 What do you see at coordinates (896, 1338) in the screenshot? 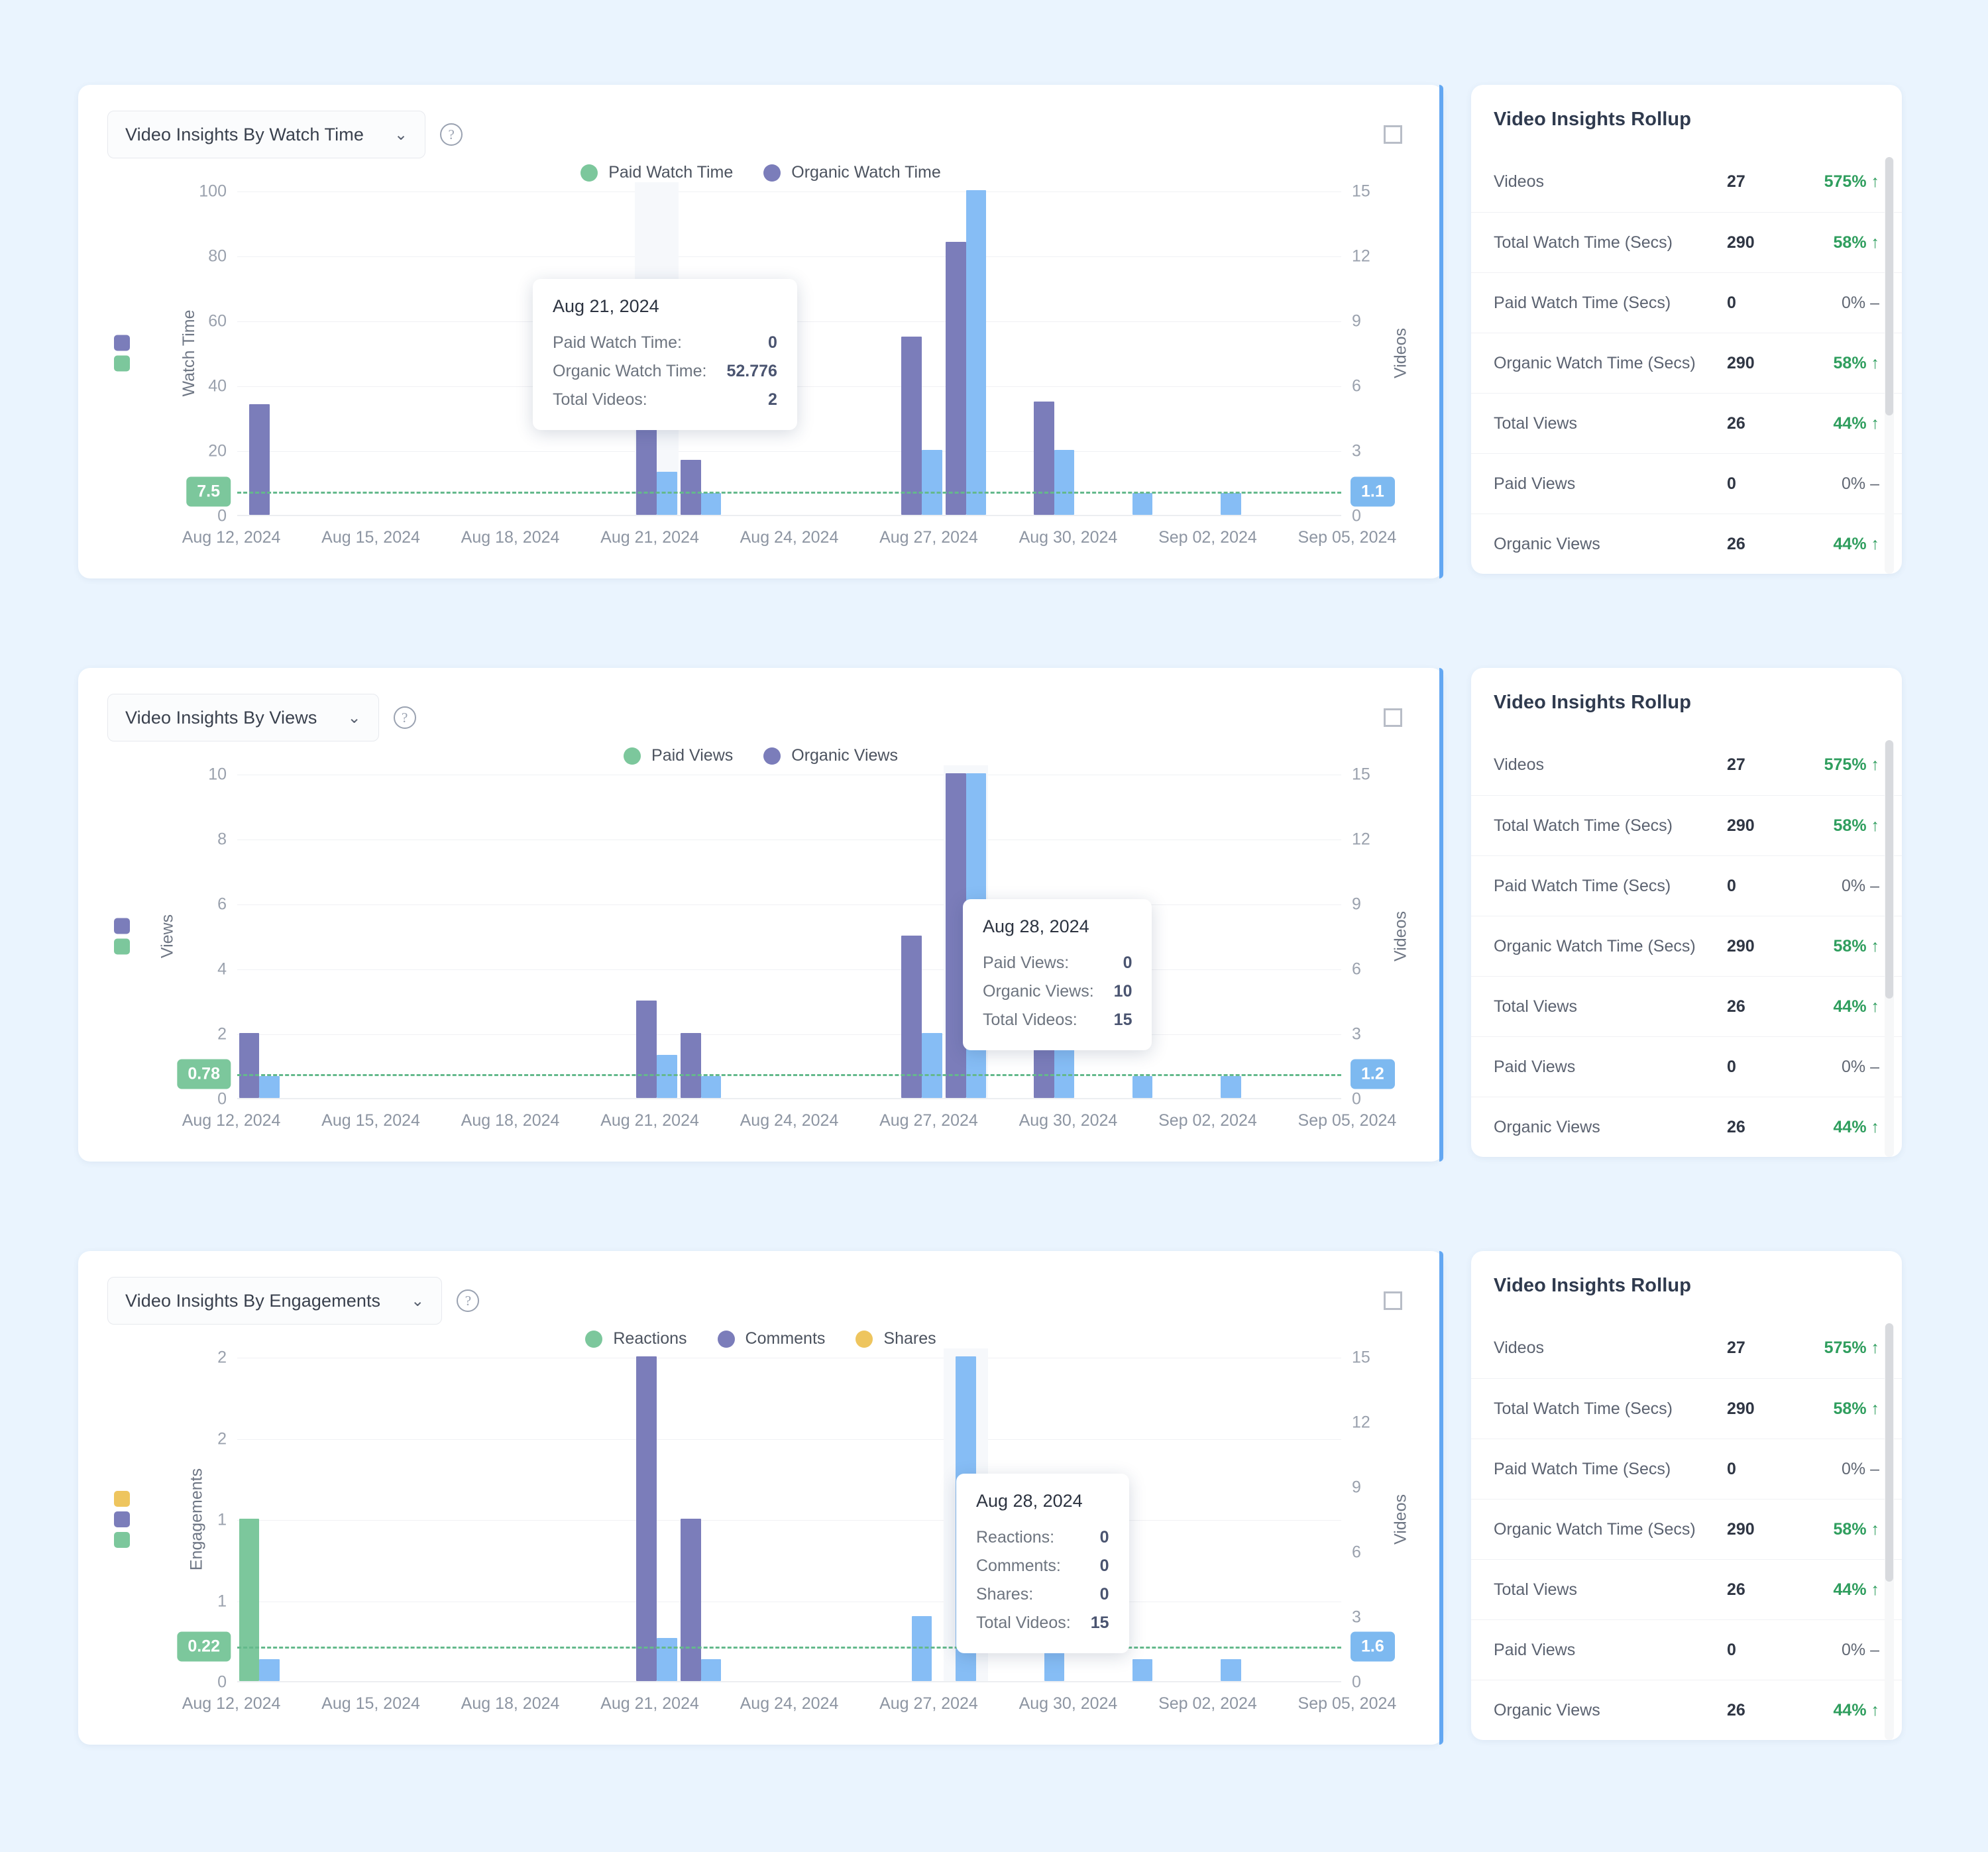
I see `legend-item: Shares` at bounding box center [896, 1338].